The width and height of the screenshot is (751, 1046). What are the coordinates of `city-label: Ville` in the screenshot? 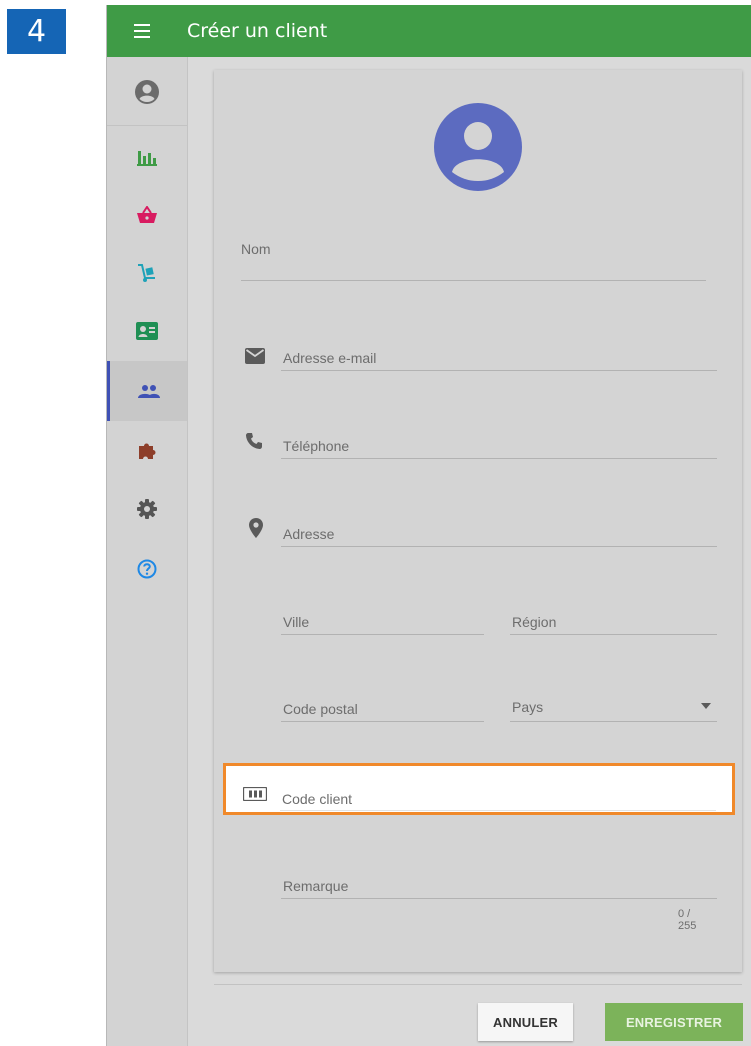 It's located at (296, 622).